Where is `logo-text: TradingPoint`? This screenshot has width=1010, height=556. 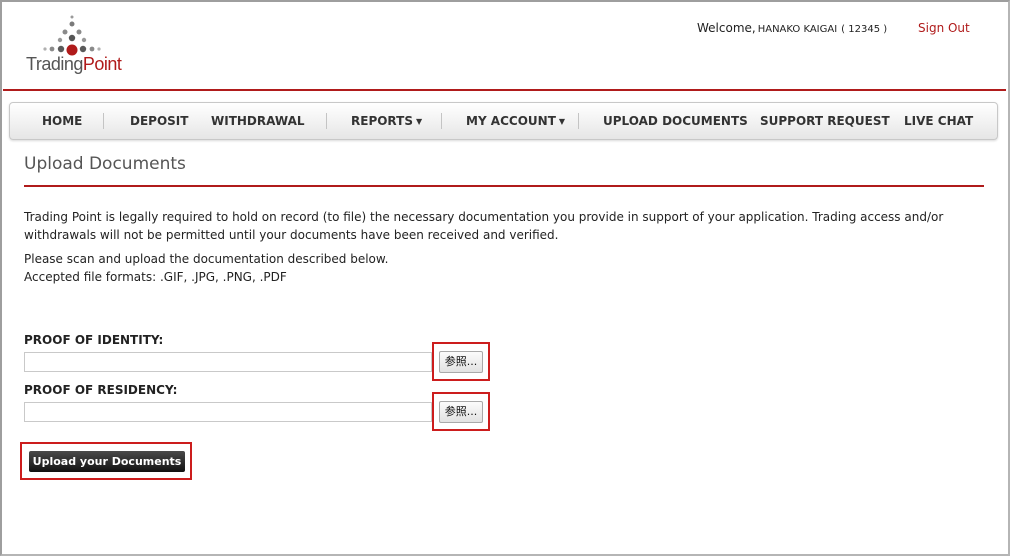 logo-text: TradingPoint is located at coordinates (74, 64).